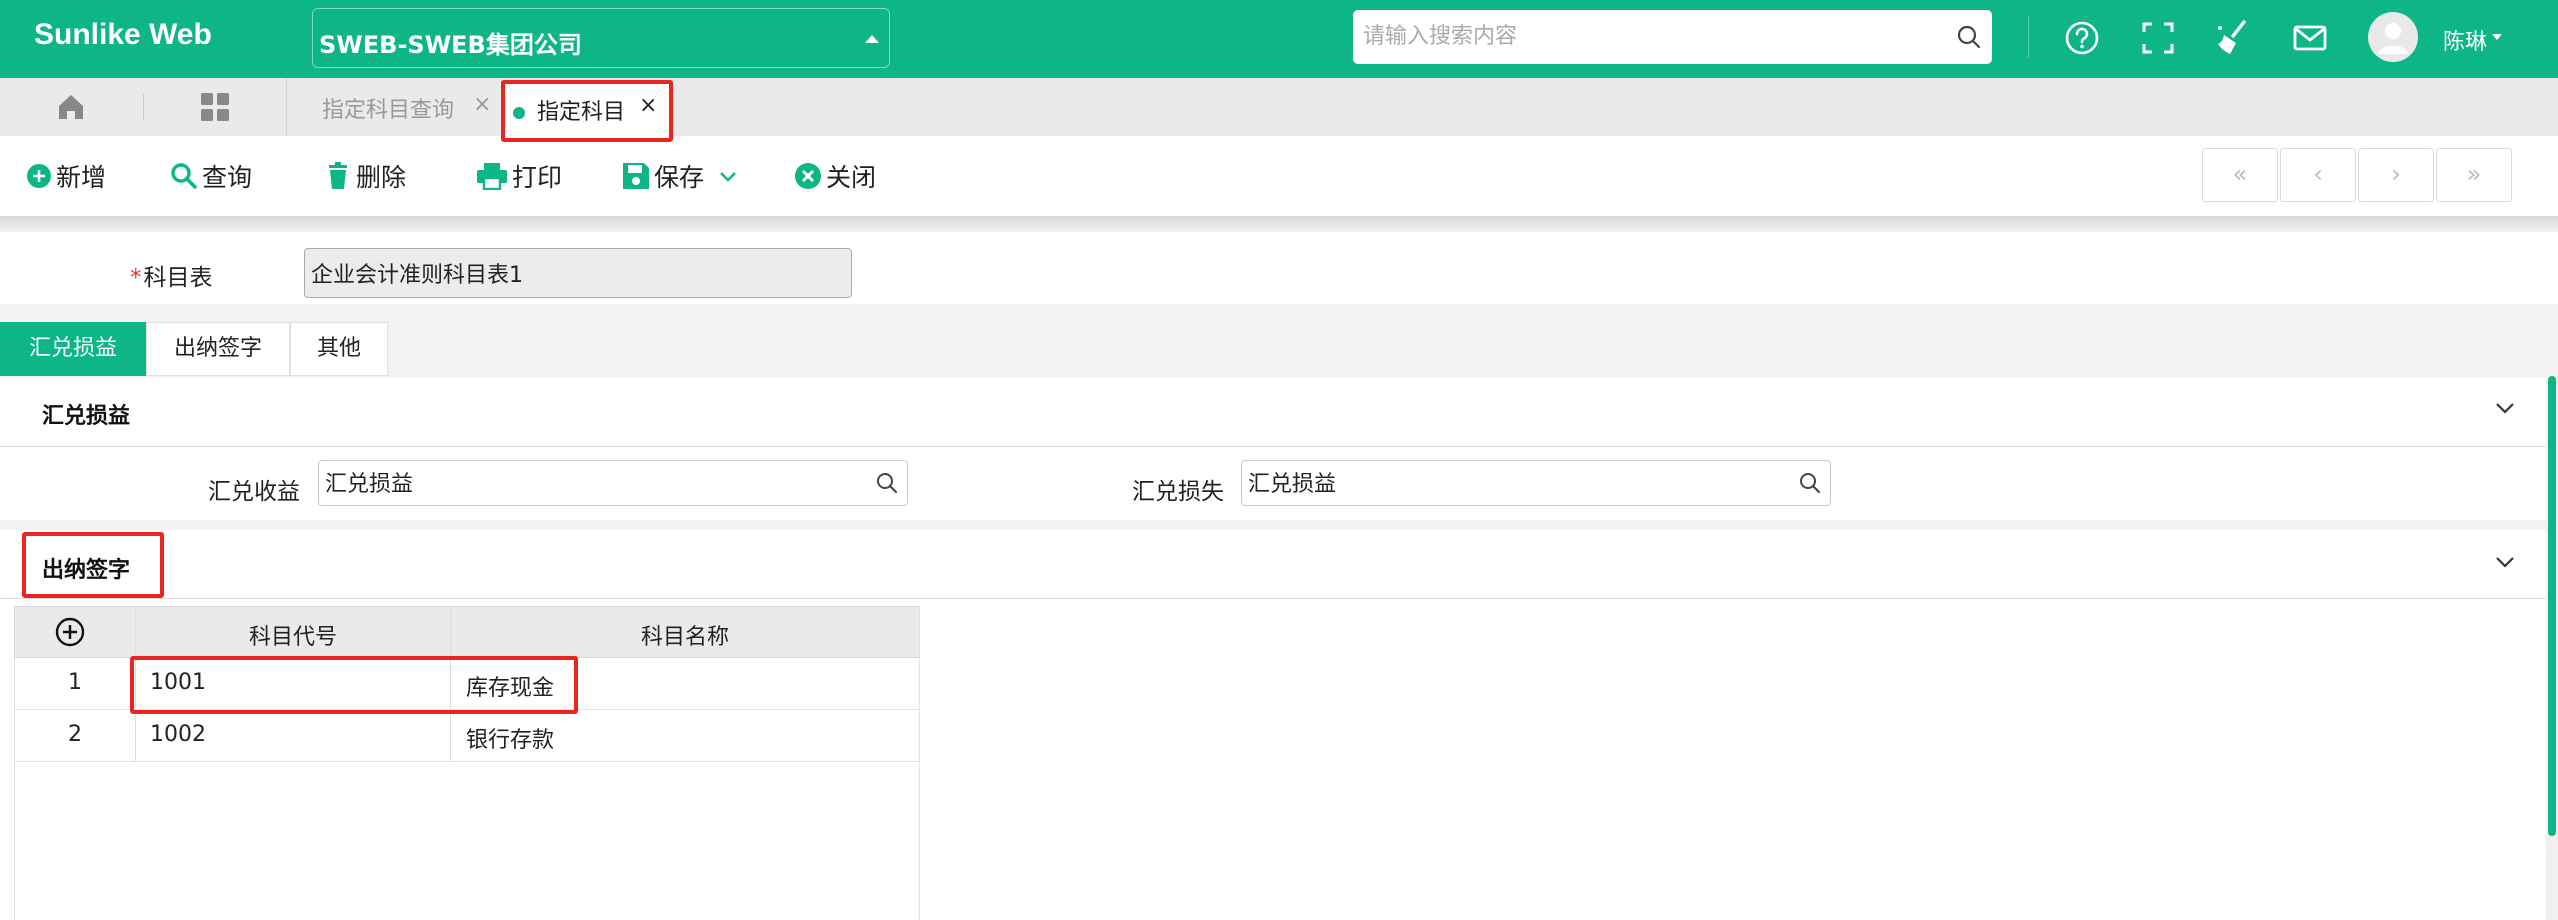  I want to click on prev-page-button: ‹, so click(2318, 175).